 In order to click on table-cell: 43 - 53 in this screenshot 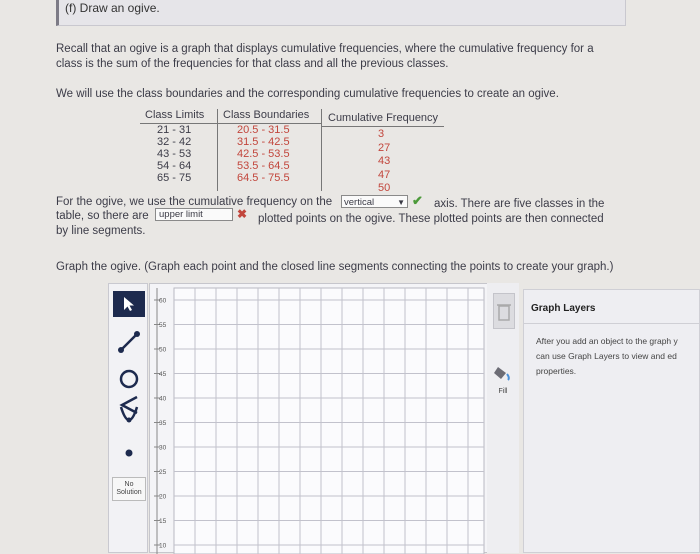, I will do `click(174, 154)`.